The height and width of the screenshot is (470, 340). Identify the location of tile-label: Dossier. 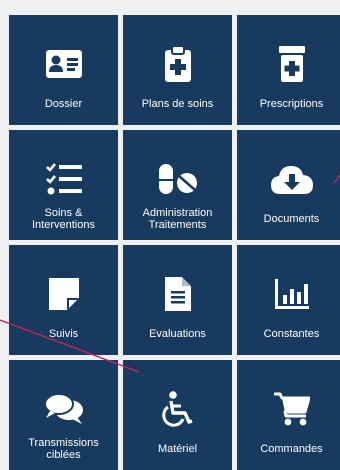
(63, 104).